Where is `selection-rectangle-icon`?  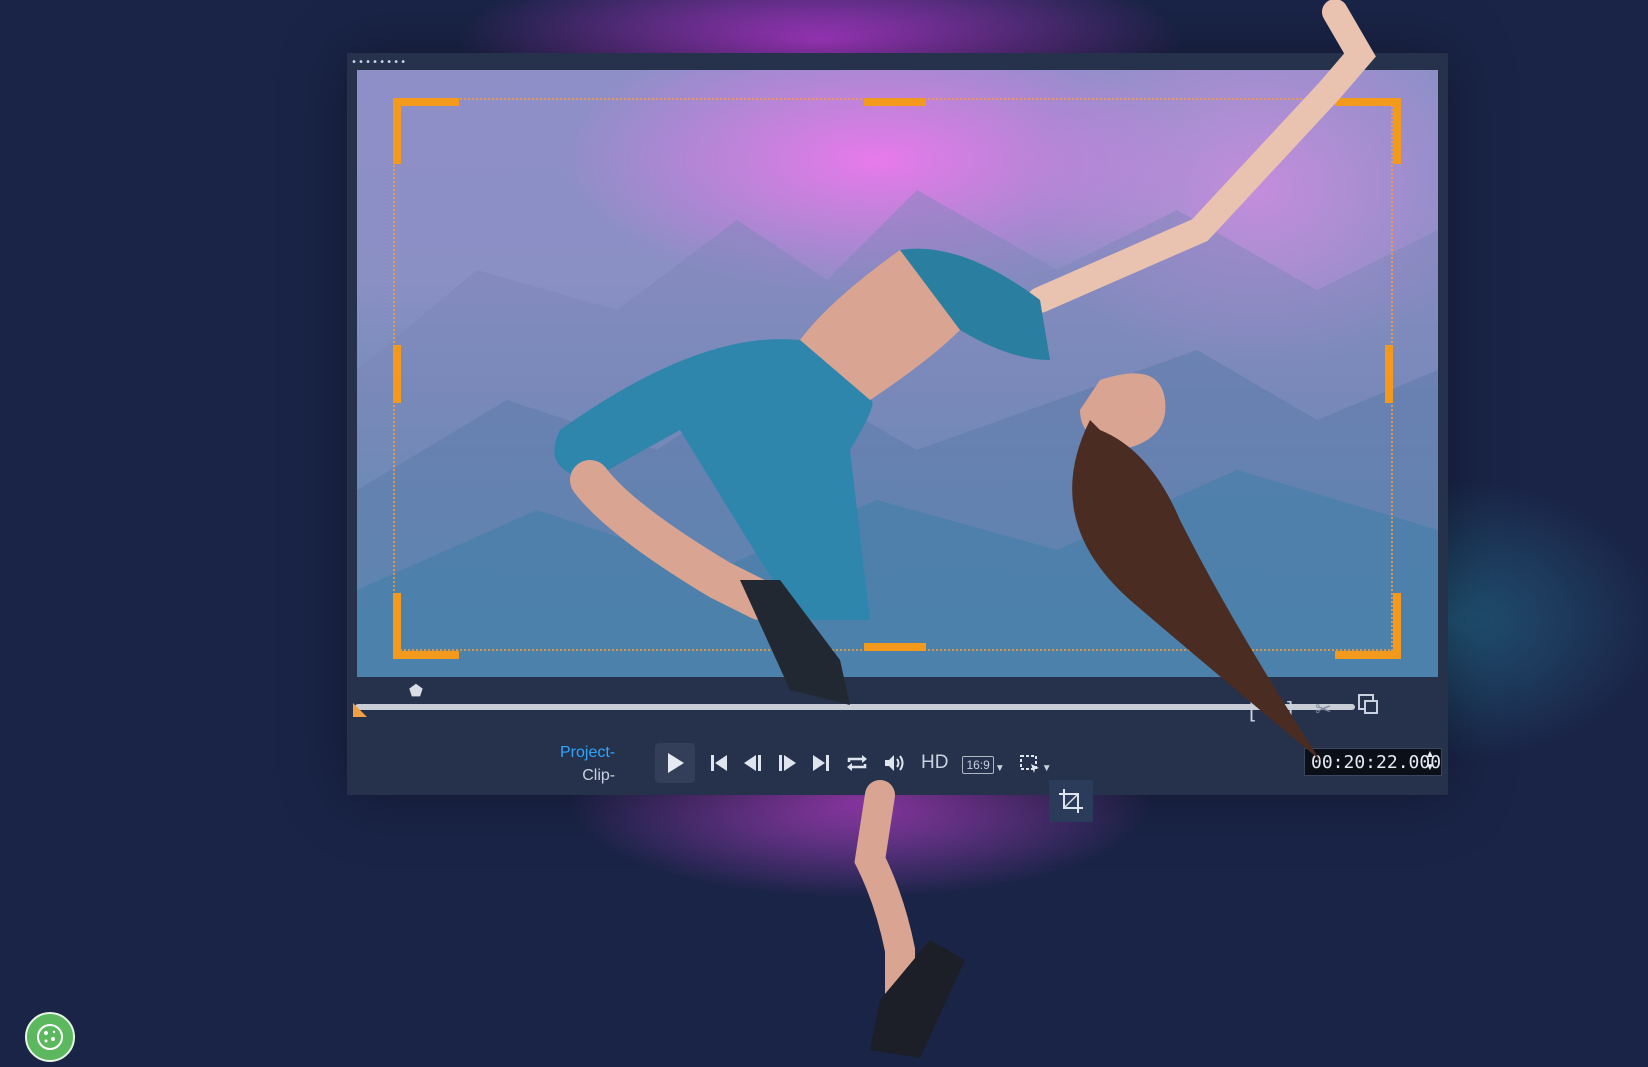
selection-rectangle-icon is located at coordinates (1029, 763).